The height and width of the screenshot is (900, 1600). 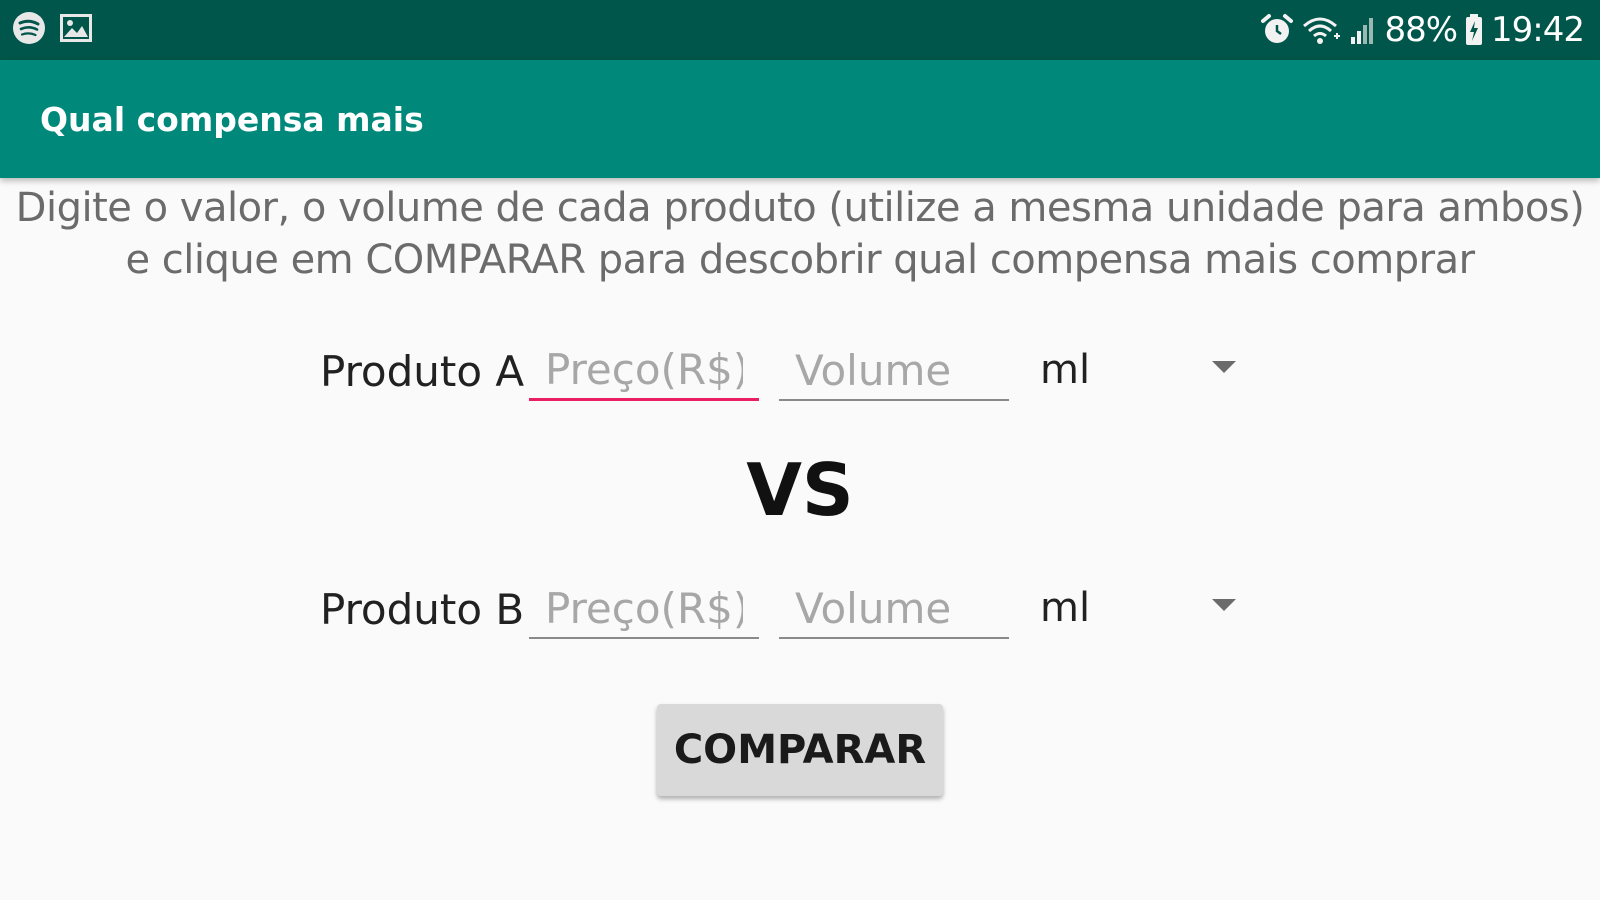 What do you see at coordinates (76, 30) in the screenshot?
I see `gallery-icon` at bounding box center [76, 30].